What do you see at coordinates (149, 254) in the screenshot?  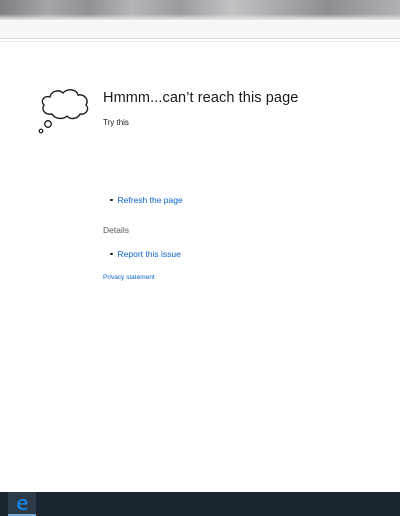 I see `report-issue-link: Report this issue` at bounding box center [149, 254].